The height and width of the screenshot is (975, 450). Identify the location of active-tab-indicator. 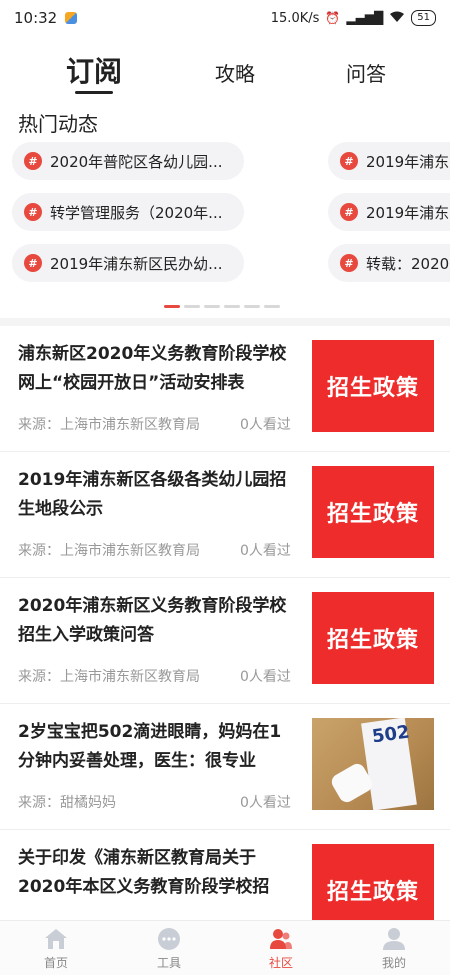
(94, 92).